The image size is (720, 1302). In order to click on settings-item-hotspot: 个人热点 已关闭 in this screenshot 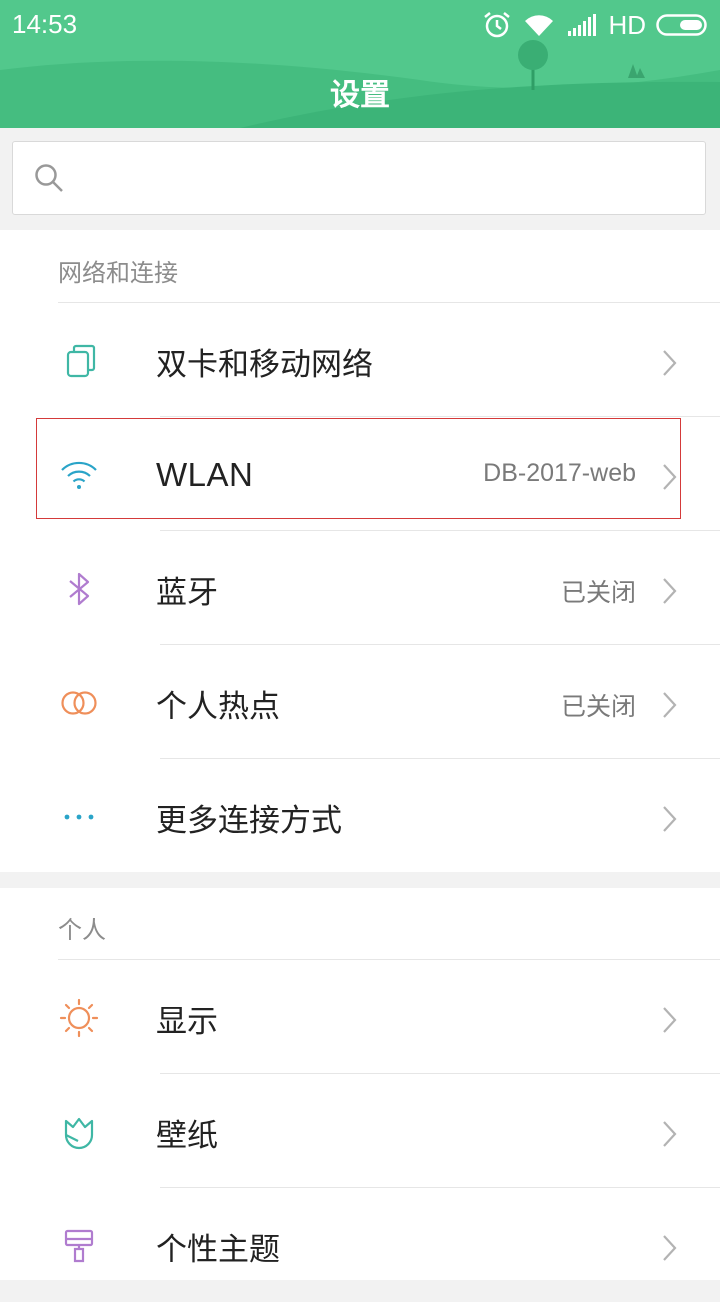, I will do `click(360, 702)`.